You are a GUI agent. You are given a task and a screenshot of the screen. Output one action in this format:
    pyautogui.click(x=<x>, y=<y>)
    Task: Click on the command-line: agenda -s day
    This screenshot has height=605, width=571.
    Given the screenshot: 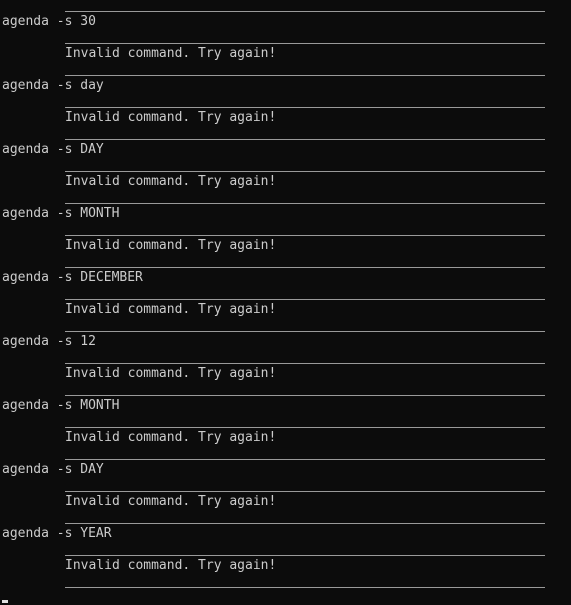 What is the action you would take?
    pyautogui.click(x=53, y=85)
    